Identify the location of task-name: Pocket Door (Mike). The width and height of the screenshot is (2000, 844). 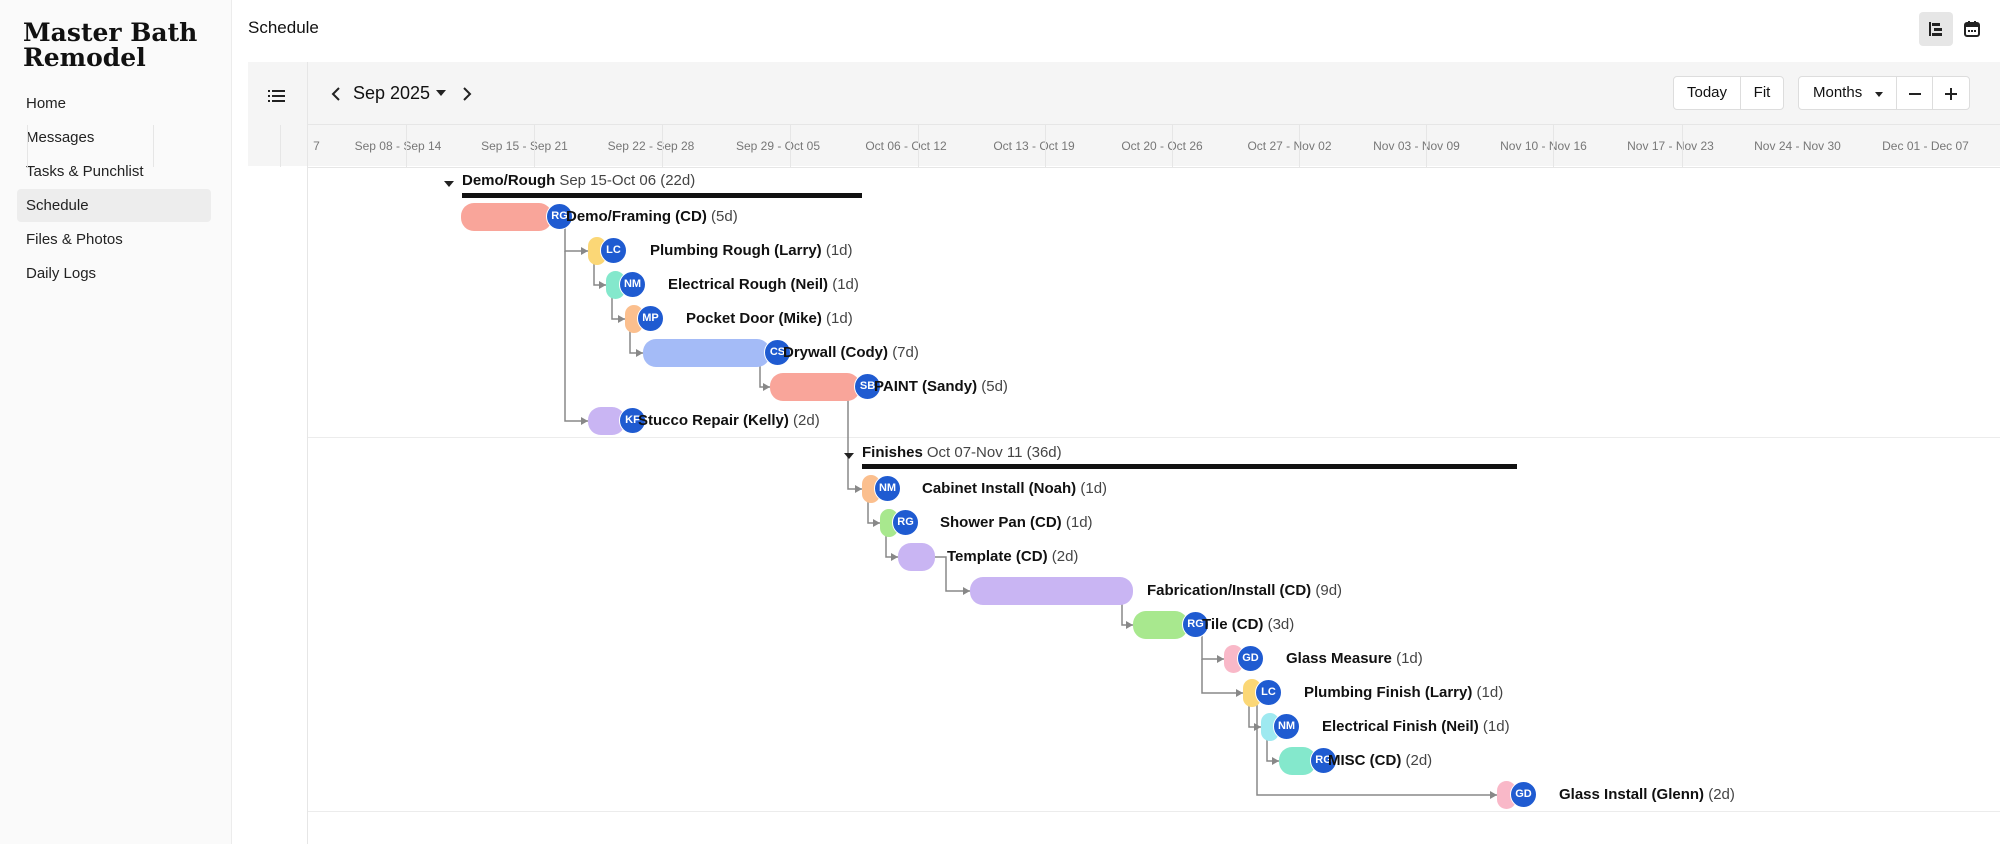
(754, 318).